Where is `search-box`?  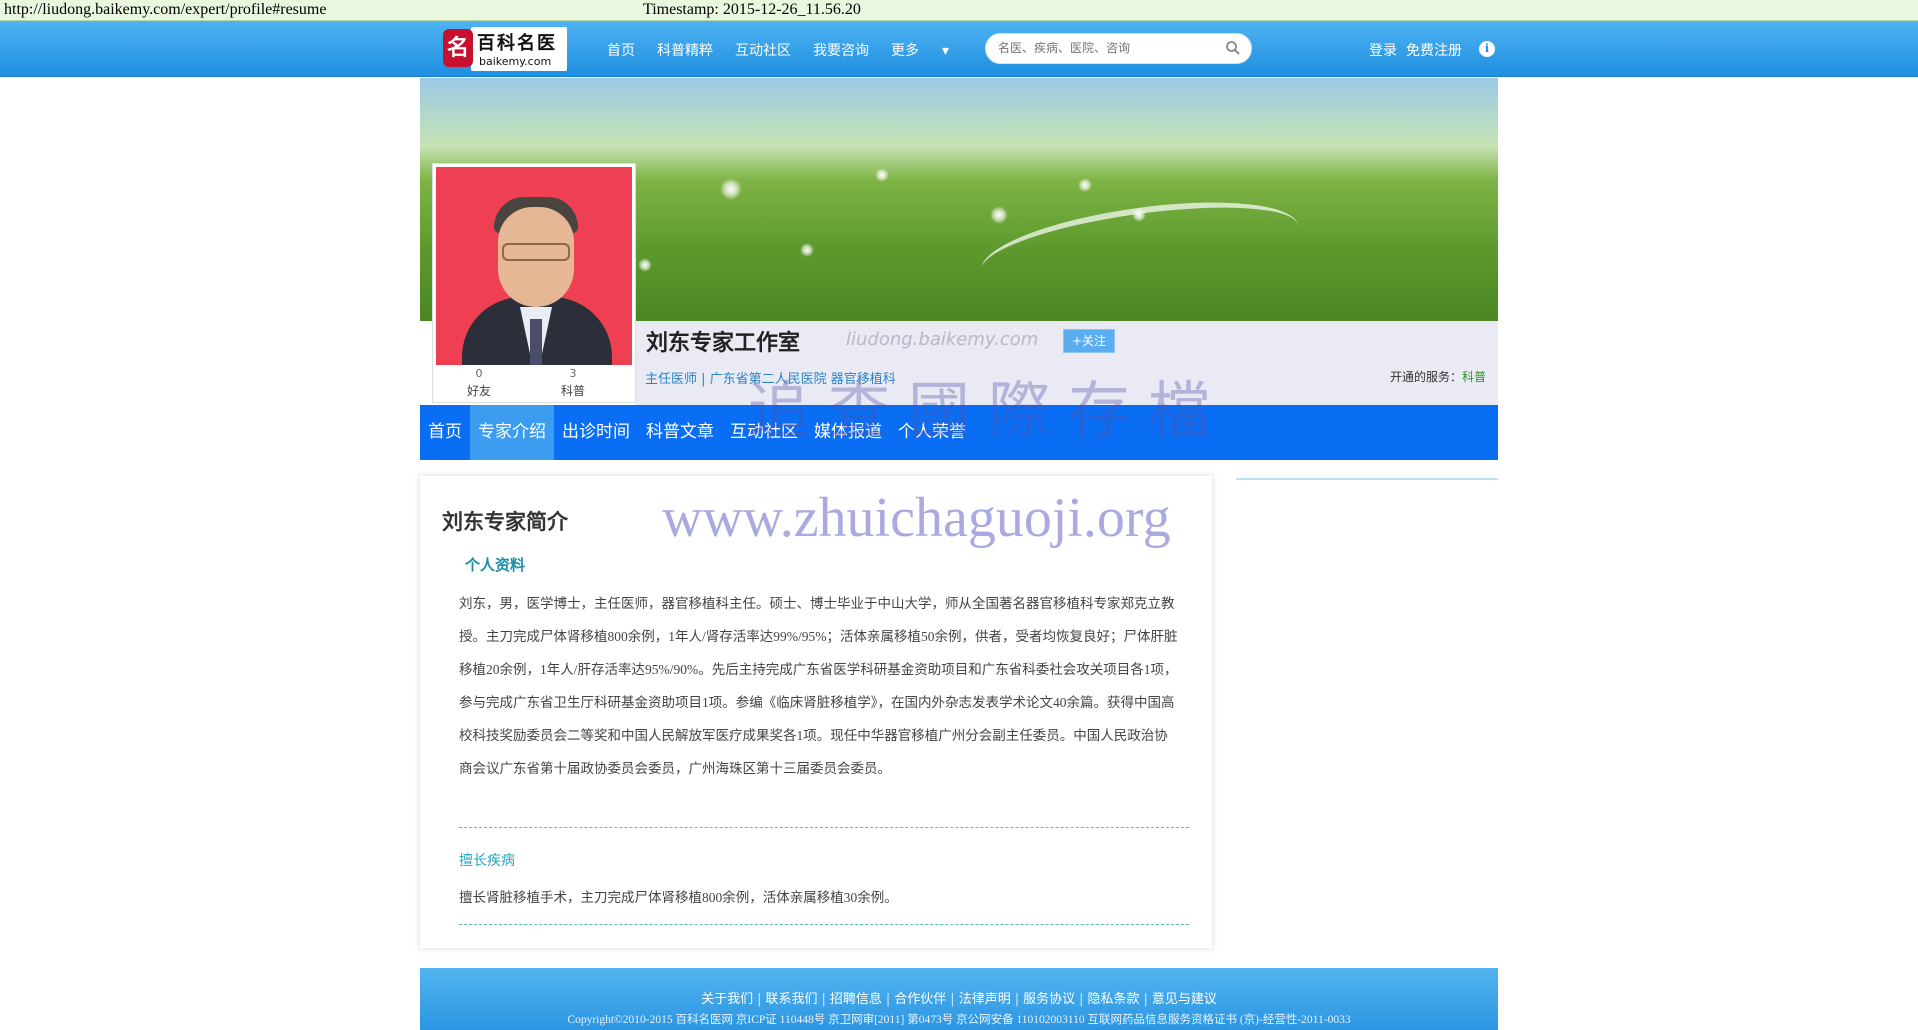 search-box is located at coordinates (1118, 48).